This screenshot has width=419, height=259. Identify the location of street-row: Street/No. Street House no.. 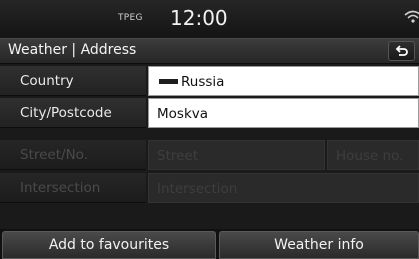
(209, 156).